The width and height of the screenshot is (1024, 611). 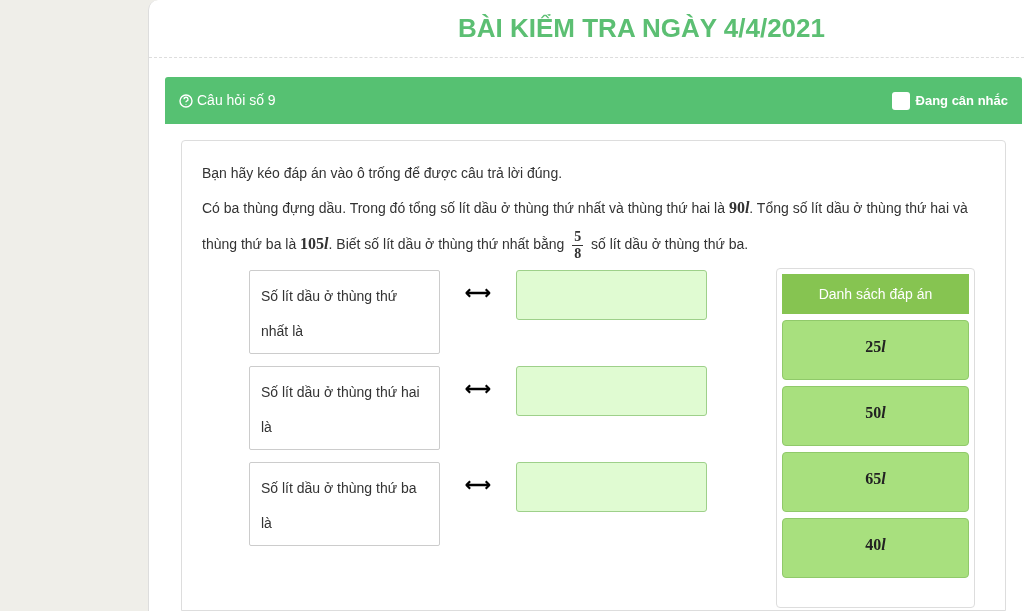 What do you see at coordinates (186, 100) in the screenshot?
I see `help-icon` at bounding box center [186, 100].